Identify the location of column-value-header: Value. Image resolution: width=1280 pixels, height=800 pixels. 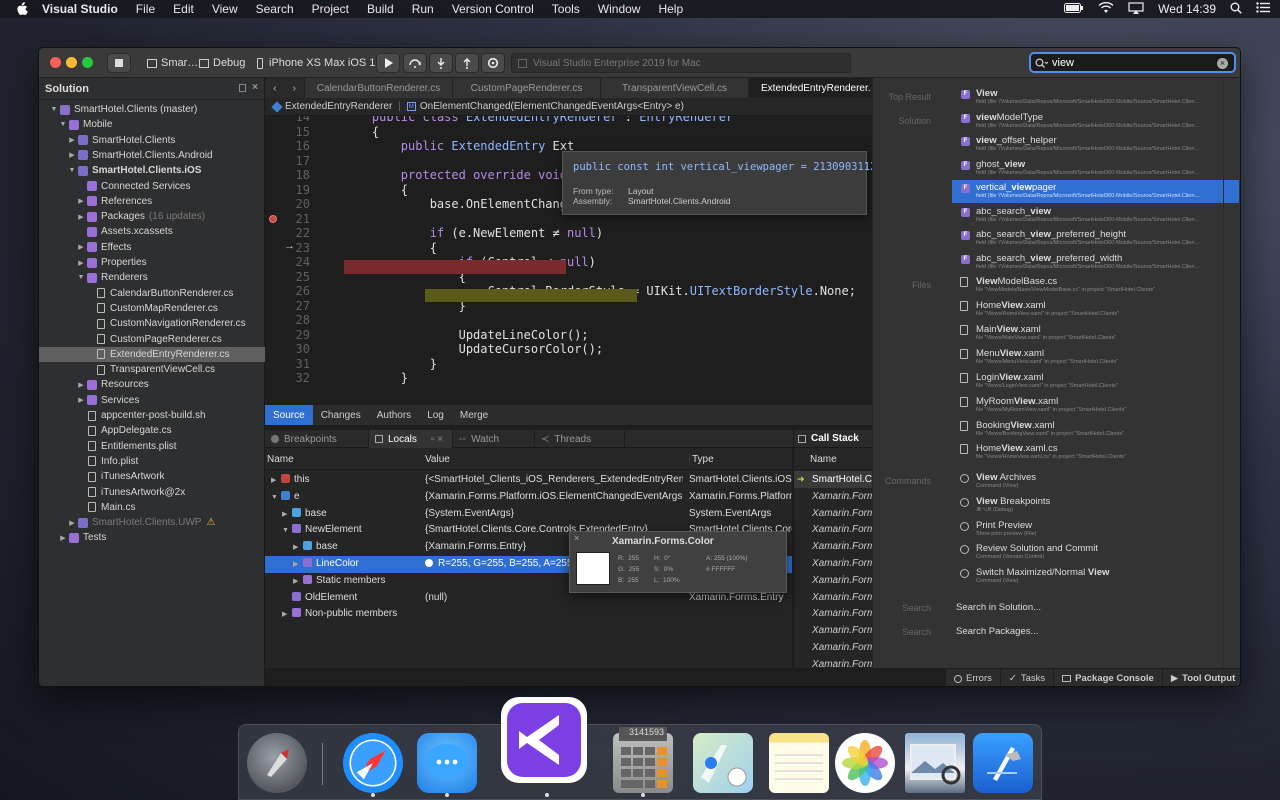
(437, 459).